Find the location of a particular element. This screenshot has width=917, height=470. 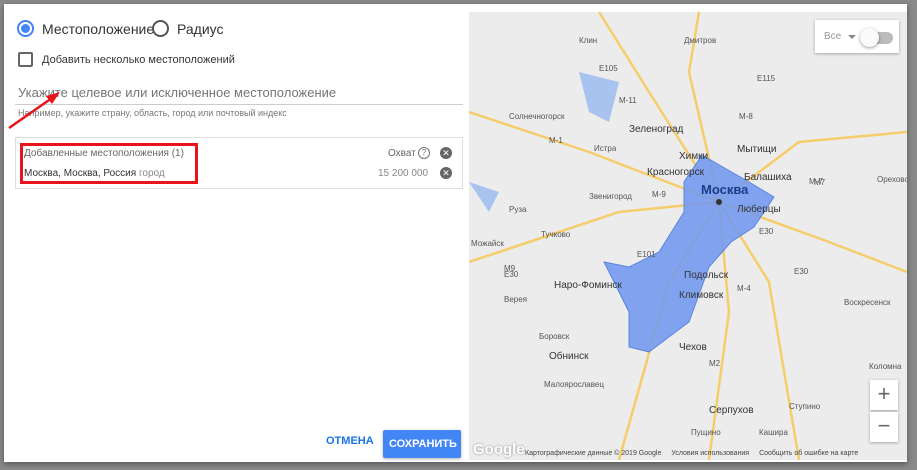

zoom-out-button: − is located at coordinates (884, 427).